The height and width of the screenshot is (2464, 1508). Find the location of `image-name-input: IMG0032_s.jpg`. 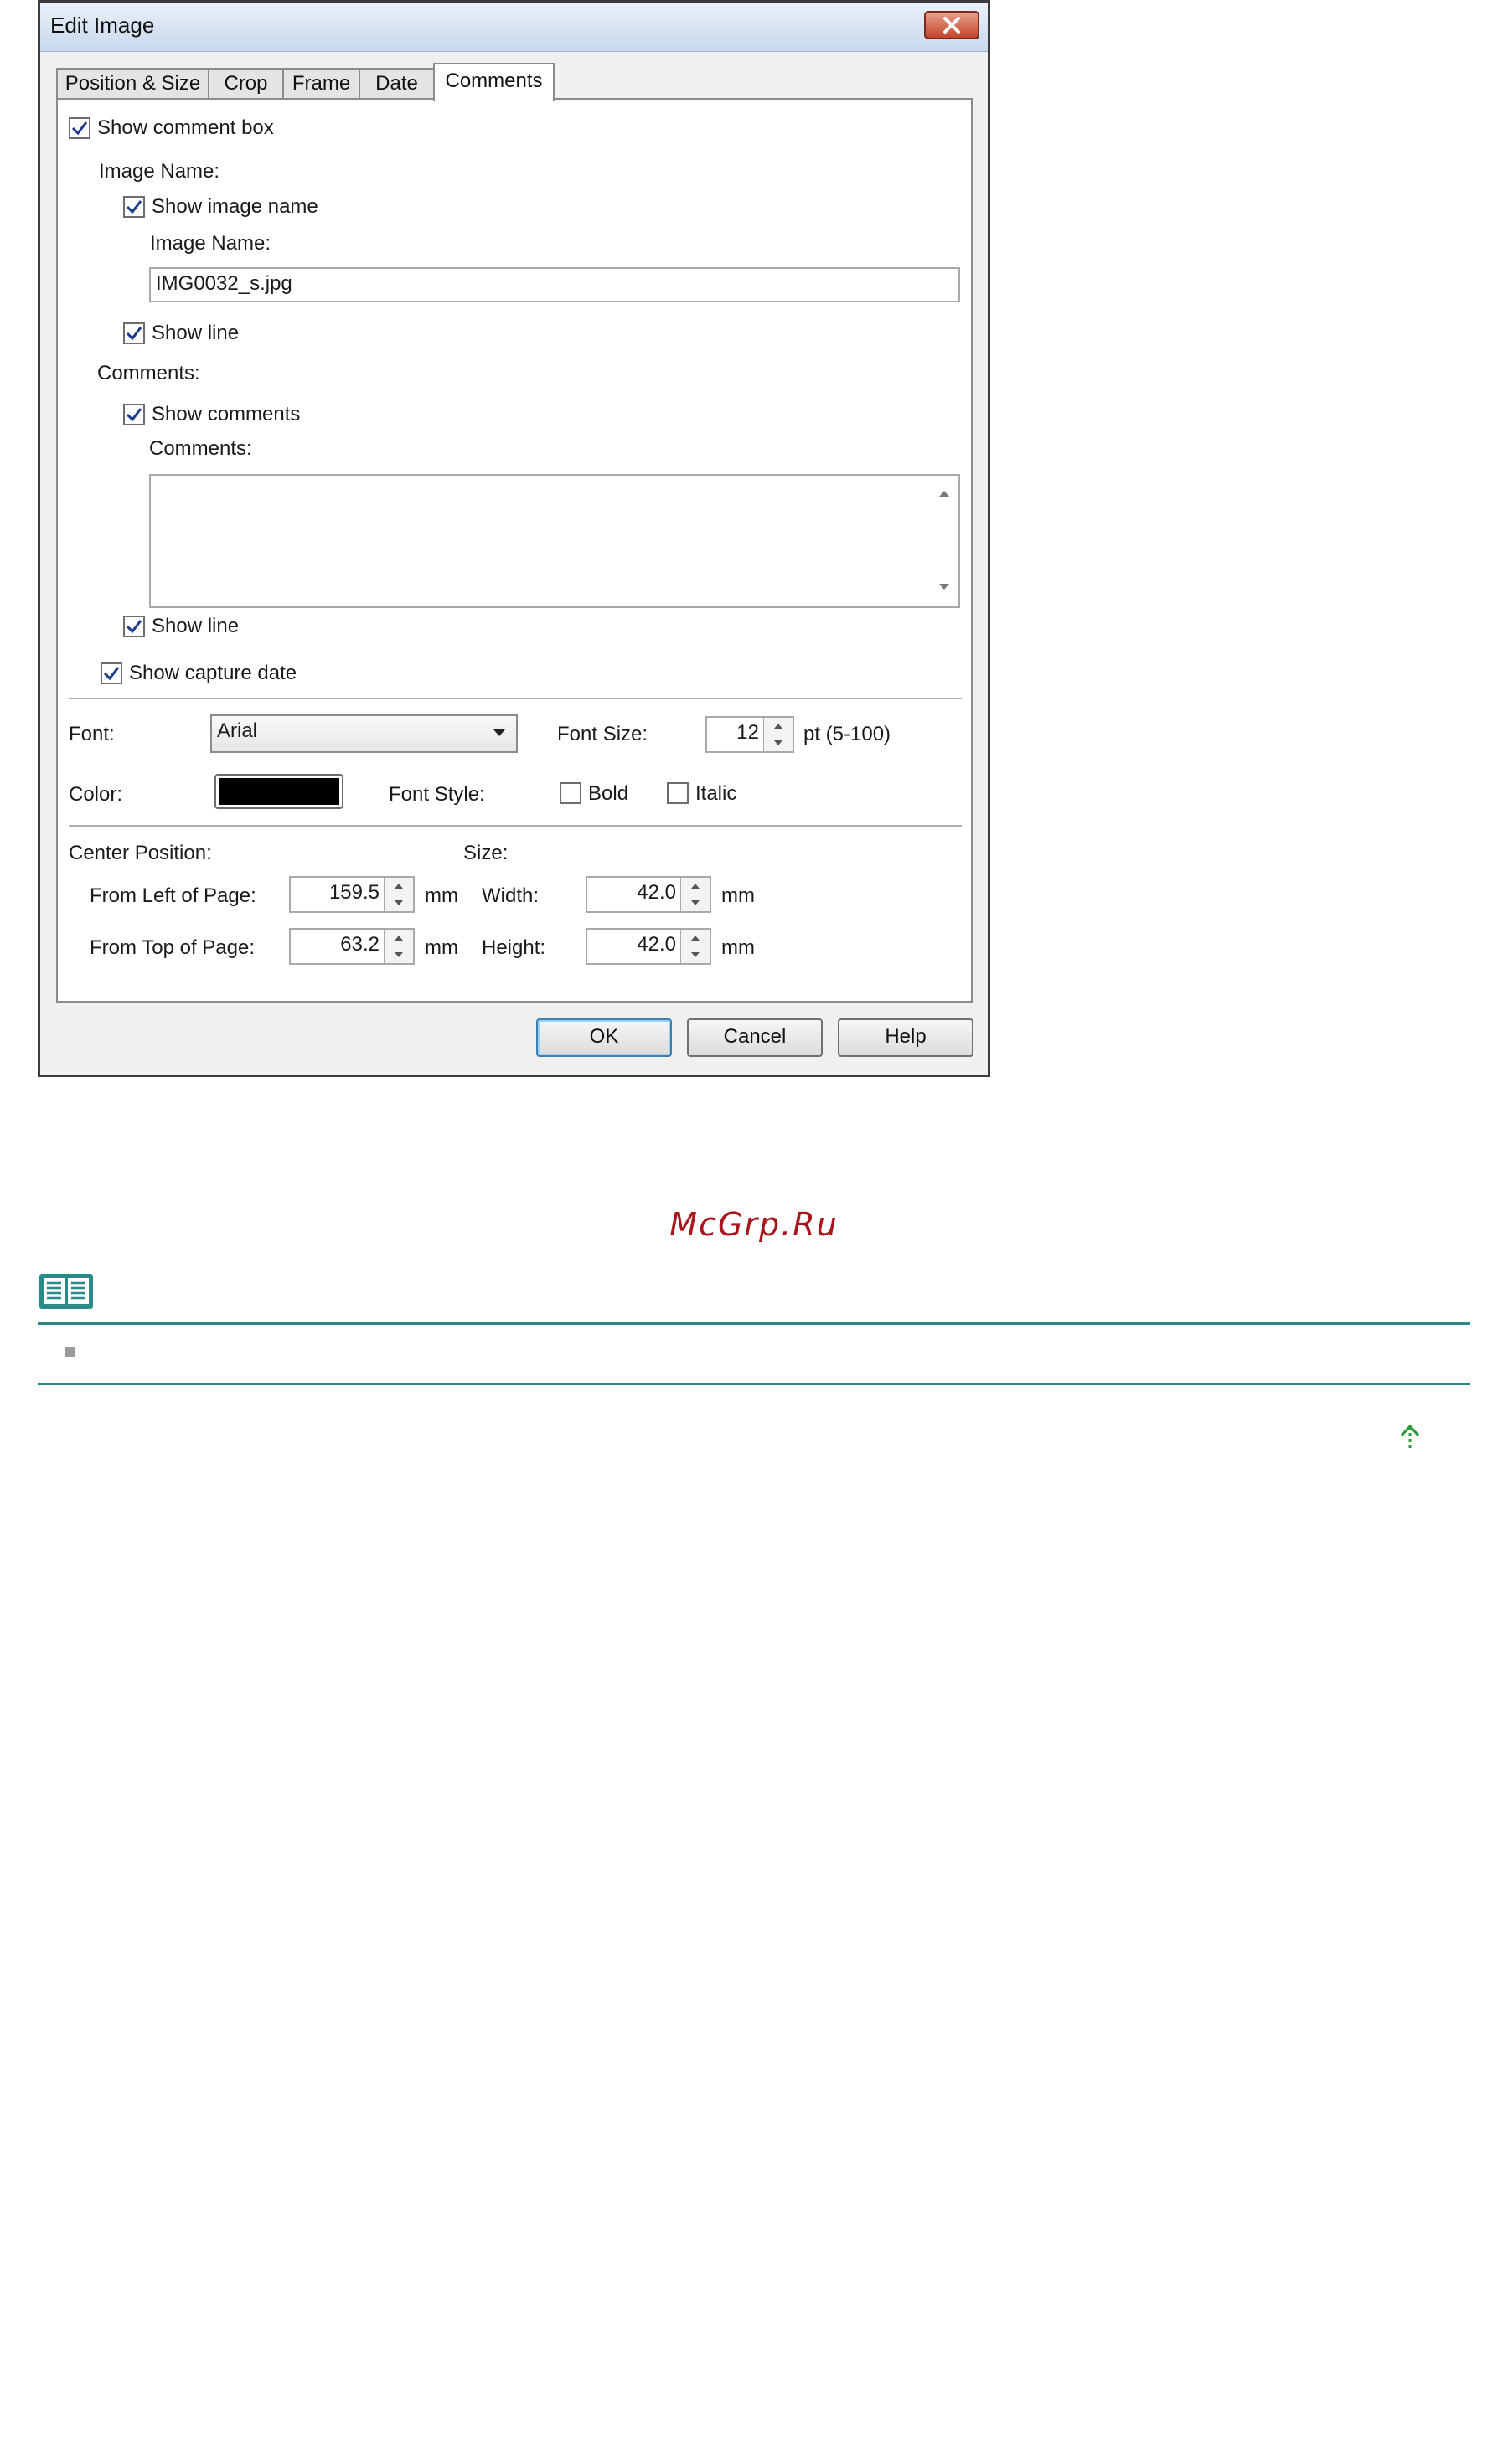

image-name-input: IMG0032_s.jpg is located at coordinates (554, 284).